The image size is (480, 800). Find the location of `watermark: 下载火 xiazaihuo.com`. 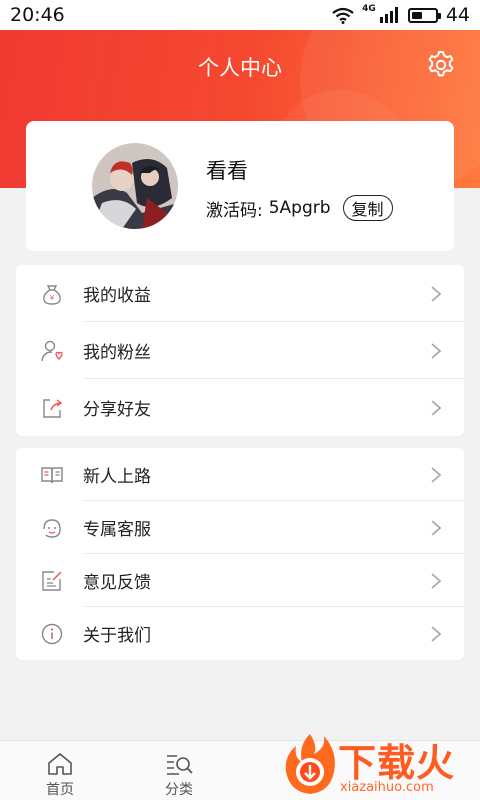

watermark: 下载火 xiazaihuo.com is located at coordinates (380, 765).